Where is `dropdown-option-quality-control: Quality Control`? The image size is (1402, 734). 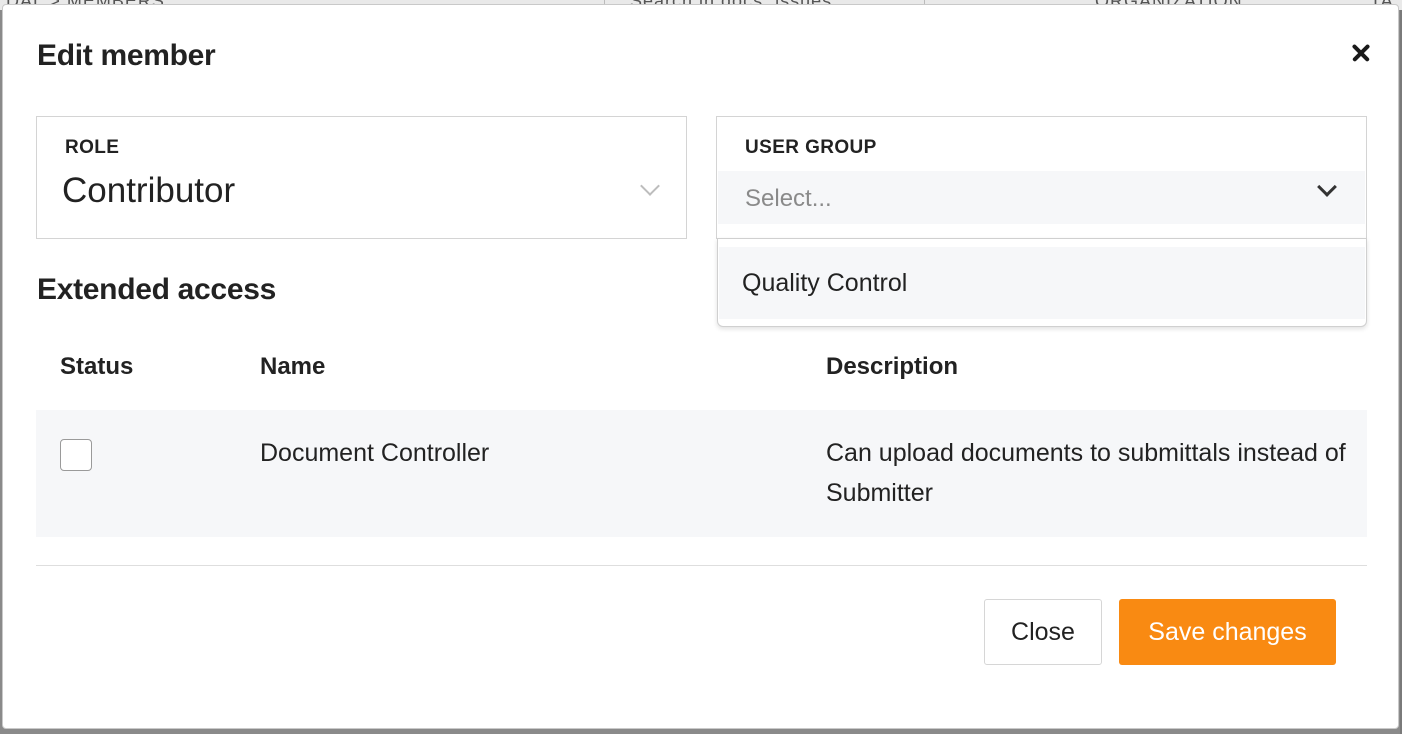 dropdown-option-quality-control: Quality Control is located at coordinates (1042, 283).